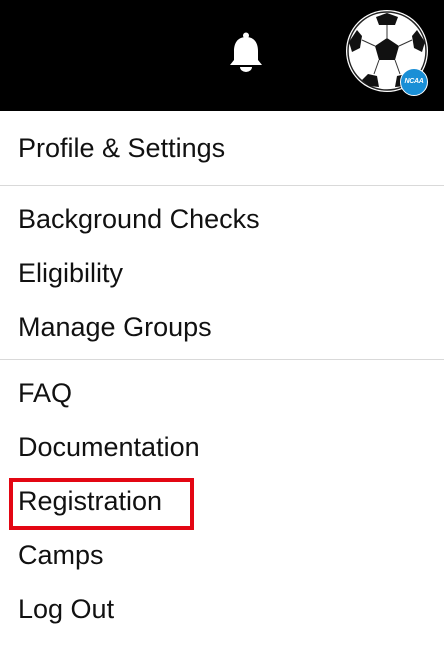 The image size is (444, 648). What do you see at coordinates (414, 82) in the screenshot?
I see `ncaa-badge: NCAA` at bounding box center [414, 82].